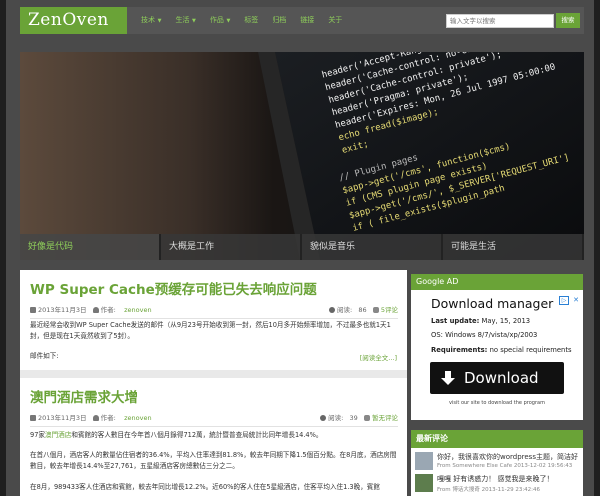  Describe the element at coordinates (37, 435) in the screenshot. I see `excerpt-text: 97家` at that location.